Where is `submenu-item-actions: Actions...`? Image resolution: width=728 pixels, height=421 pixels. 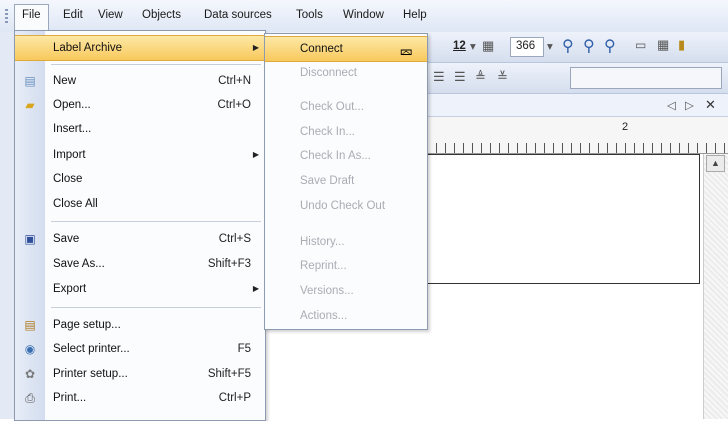
submenu-item-actions: Actions... is located at coordinates (346, 316).